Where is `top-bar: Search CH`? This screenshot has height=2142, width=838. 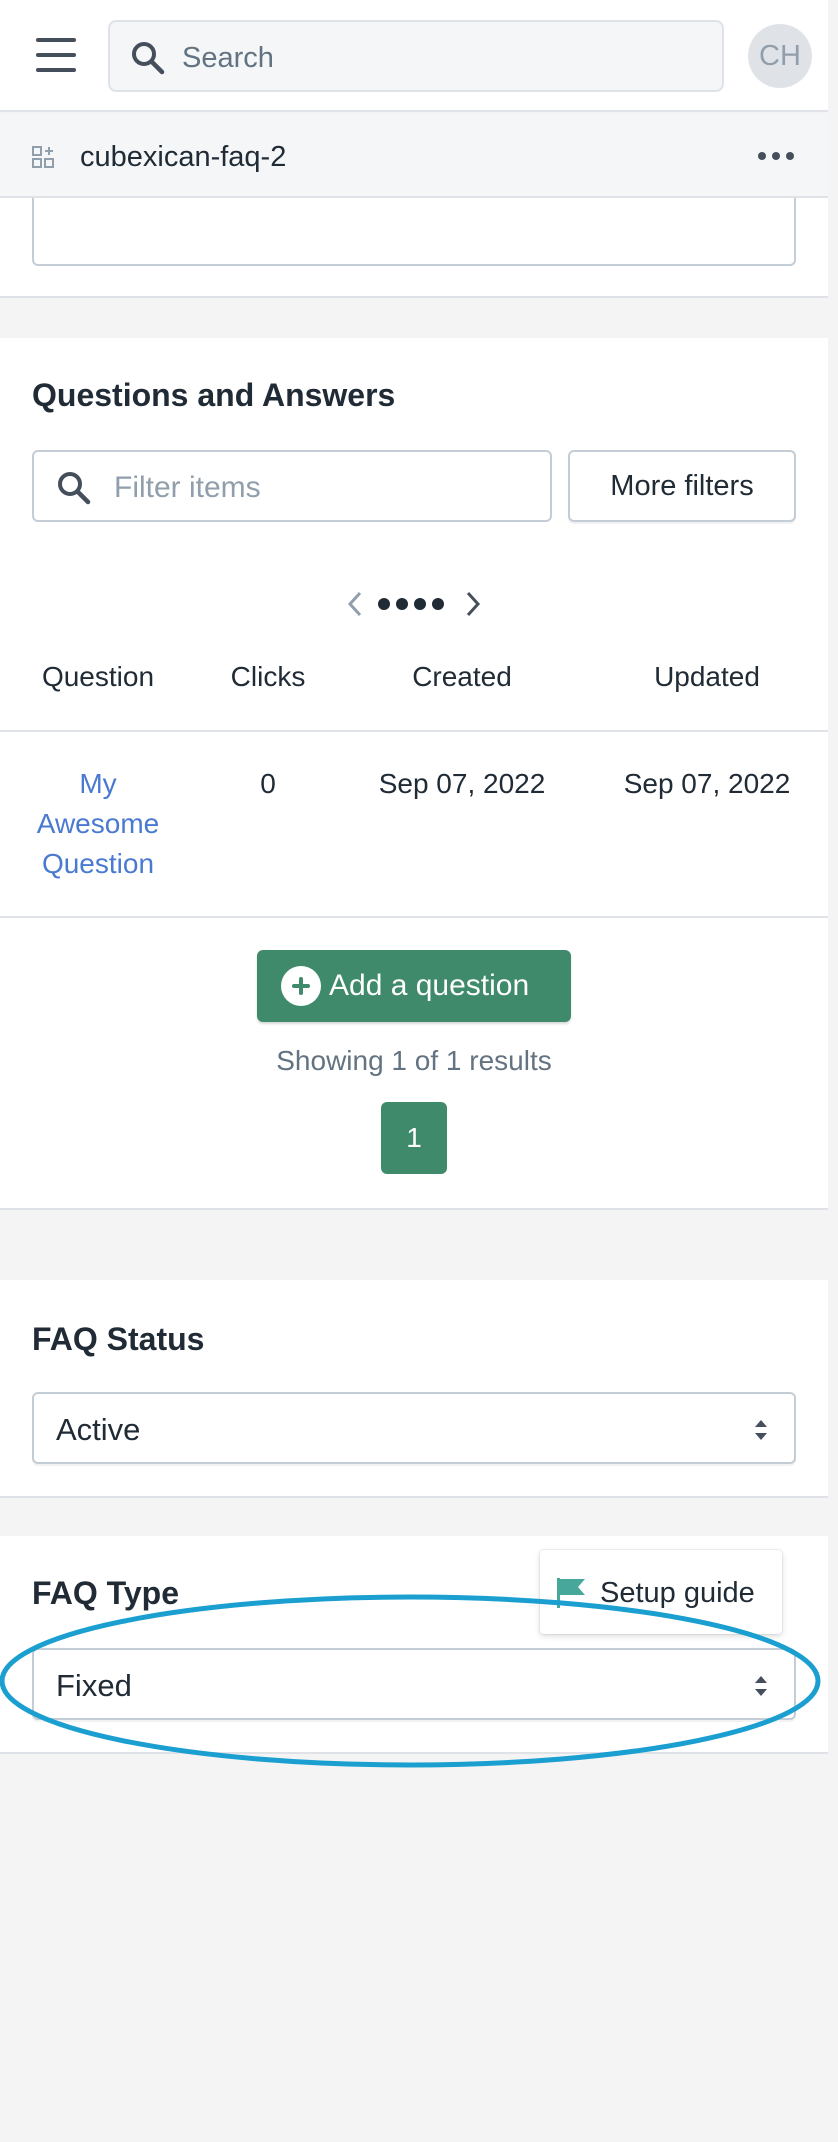
top-bar: Search CH is located at coordinates (414, 56).